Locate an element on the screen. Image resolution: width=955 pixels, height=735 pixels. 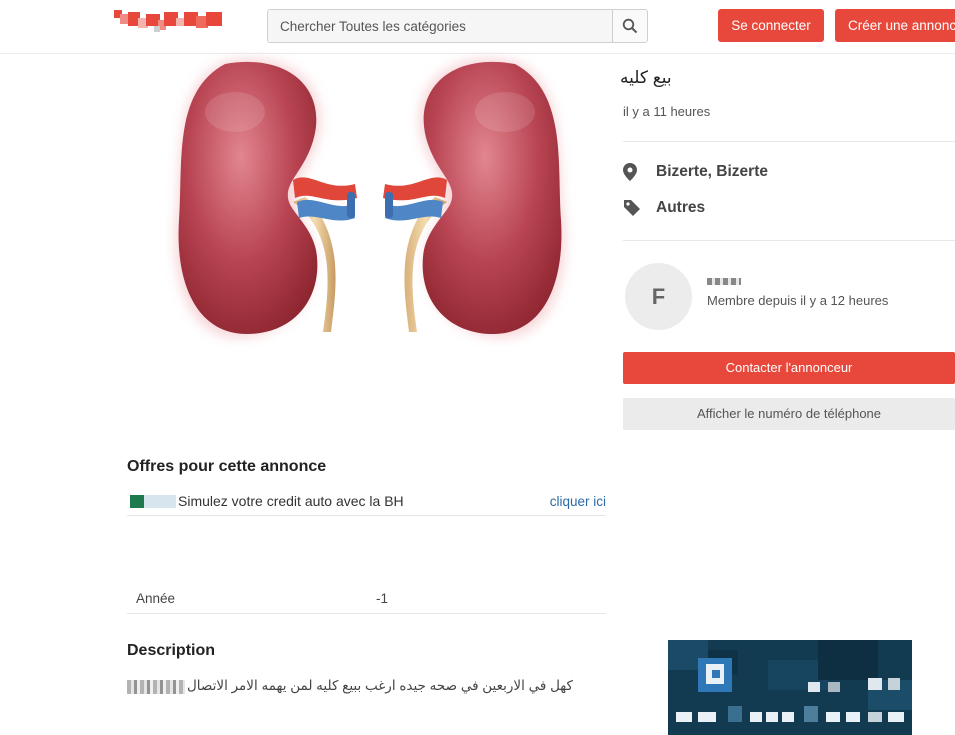
posted-time: il y a 11 heures is located at coordinates (667, 111).